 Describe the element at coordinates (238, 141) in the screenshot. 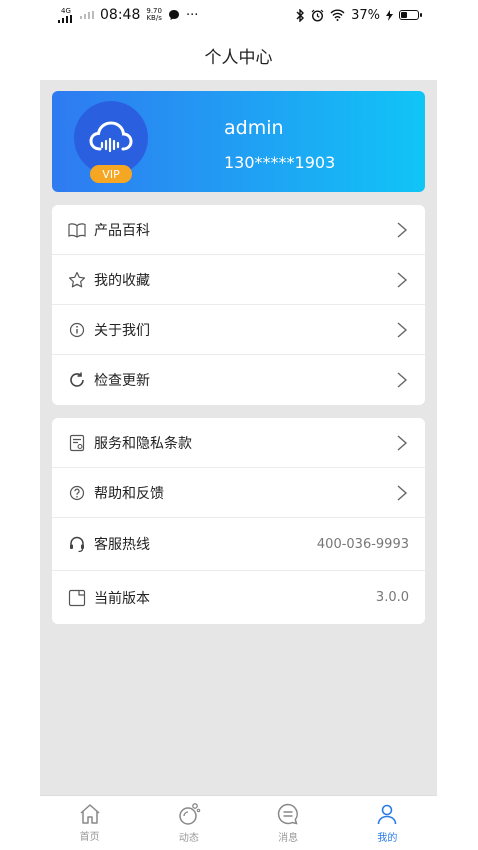

I see `profile-card: VIP admin 130*****1903` at that location.